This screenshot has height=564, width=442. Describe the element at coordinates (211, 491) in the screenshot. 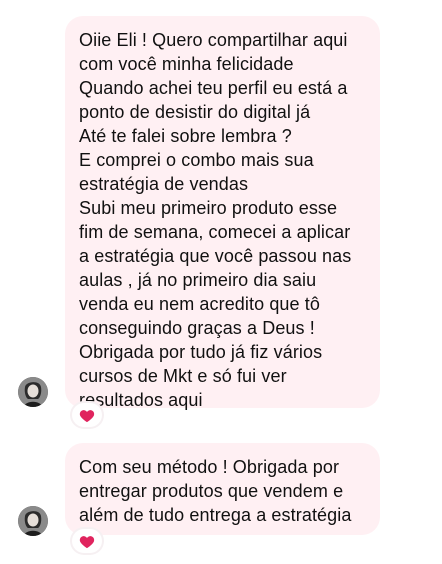

I see `message-line: entregar produtos que vendem e` at that location.